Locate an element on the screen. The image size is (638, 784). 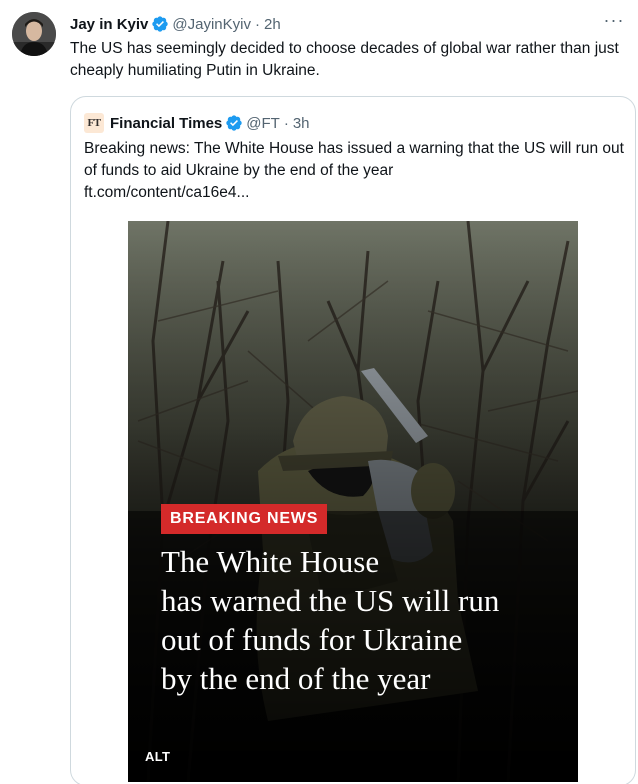
avatar-image is located at coordinates (34, 34).